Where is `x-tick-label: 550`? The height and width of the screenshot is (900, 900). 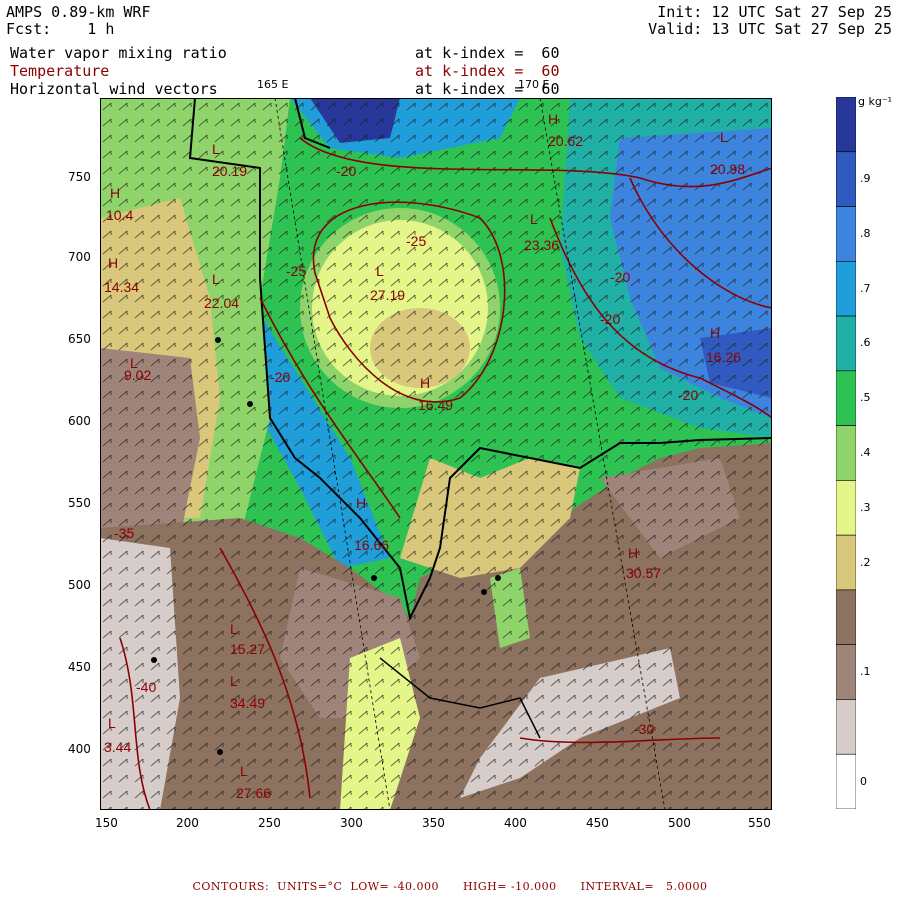
x-tick-label: 550 is located at coordinates (759, 823).